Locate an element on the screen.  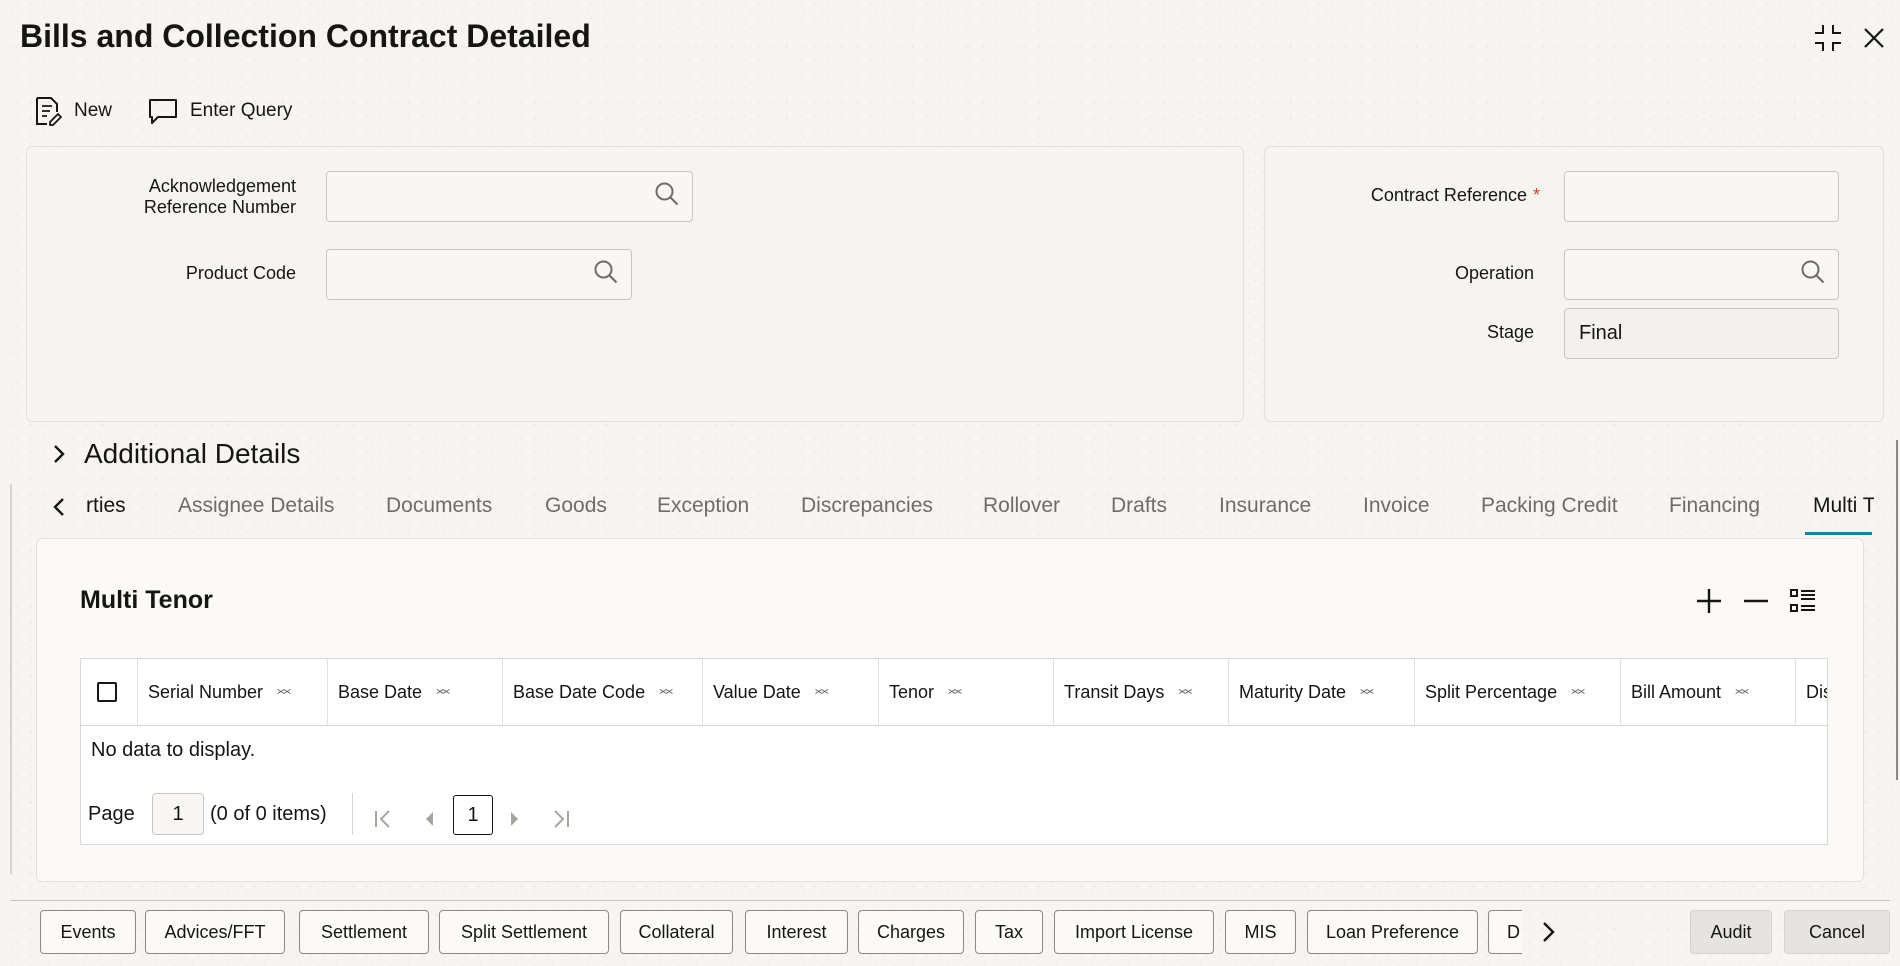
close-icon is located at coordinates (1874, 38).